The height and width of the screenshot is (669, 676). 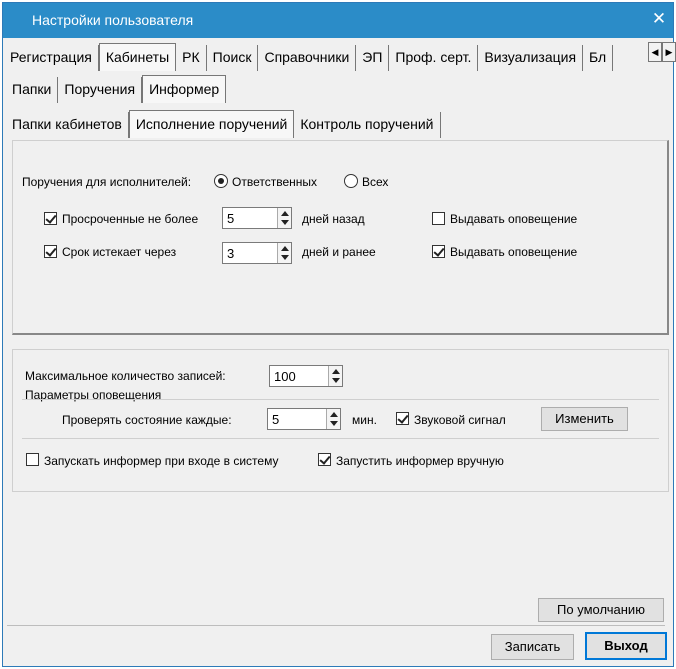 What do you see at coordinates (333, 219) in the screenshot?
I see `overdue-suffix: дней назад` at bounding box center [333, 219].